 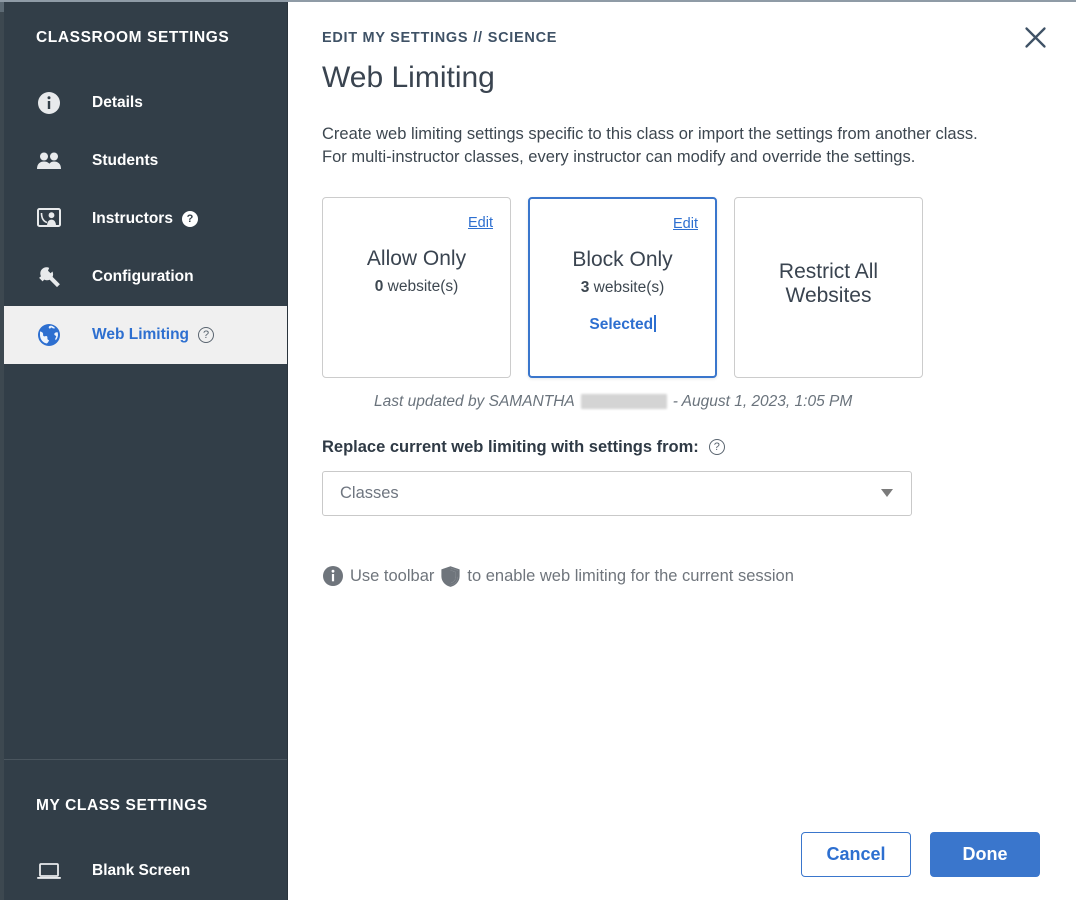 I want to click on sidebar-item-label: Configuration, so click(x=143, y=276).